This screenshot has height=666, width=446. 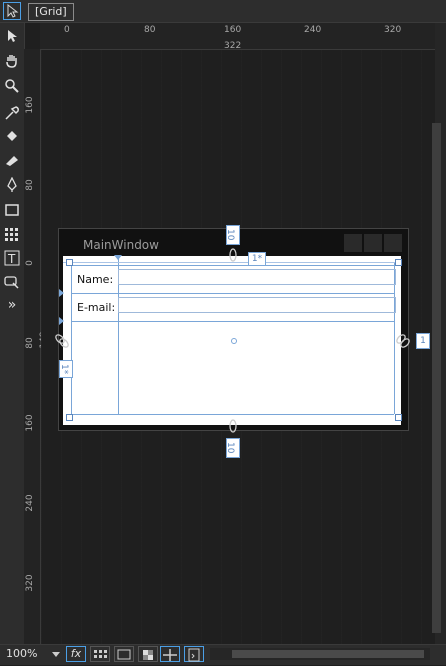 What do you see at coordinates (56, 654) in the screenshot?
I see `zoom-dropdown-chevron-icon` at bounding box center [56, 654].